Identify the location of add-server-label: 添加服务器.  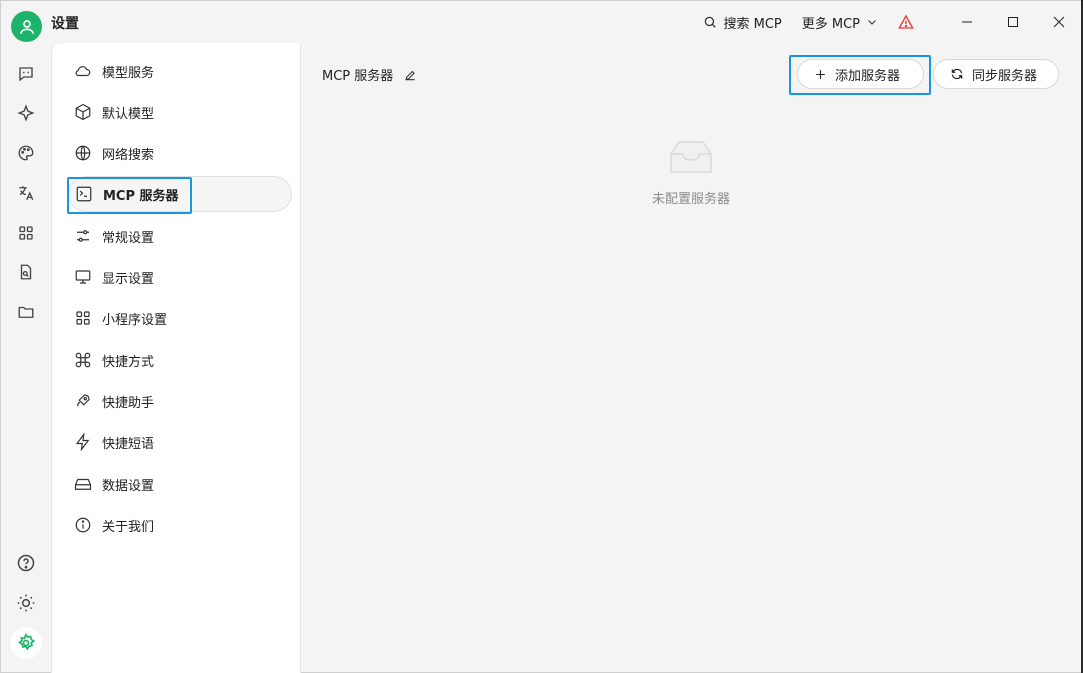
(868, 76).